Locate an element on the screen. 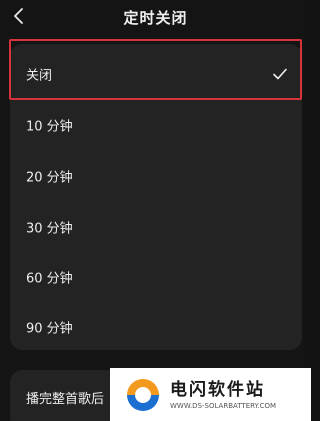  page-title: 定时关闭 is located at coordinates (155, 18).